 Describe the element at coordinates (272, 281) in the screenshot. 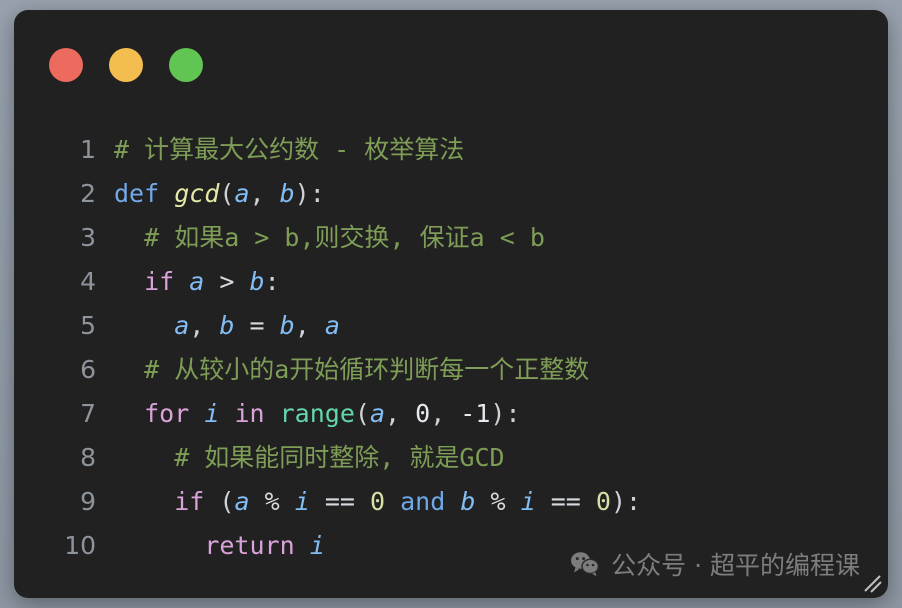

I see `code-token: :` at that location.